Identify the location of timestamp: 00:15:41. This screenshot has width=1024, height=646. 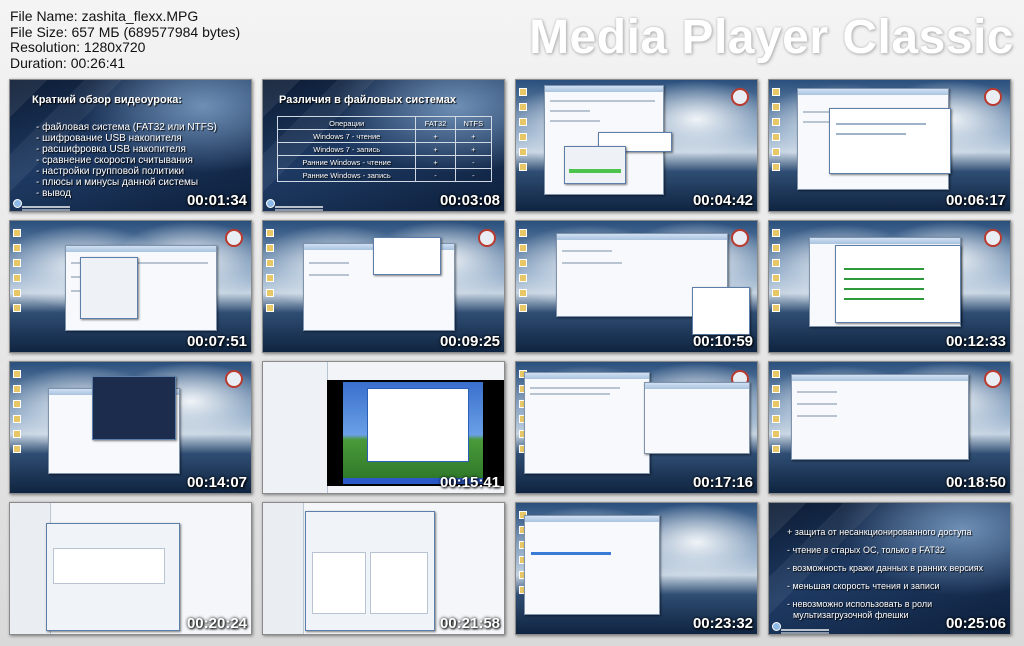
(469, 482).